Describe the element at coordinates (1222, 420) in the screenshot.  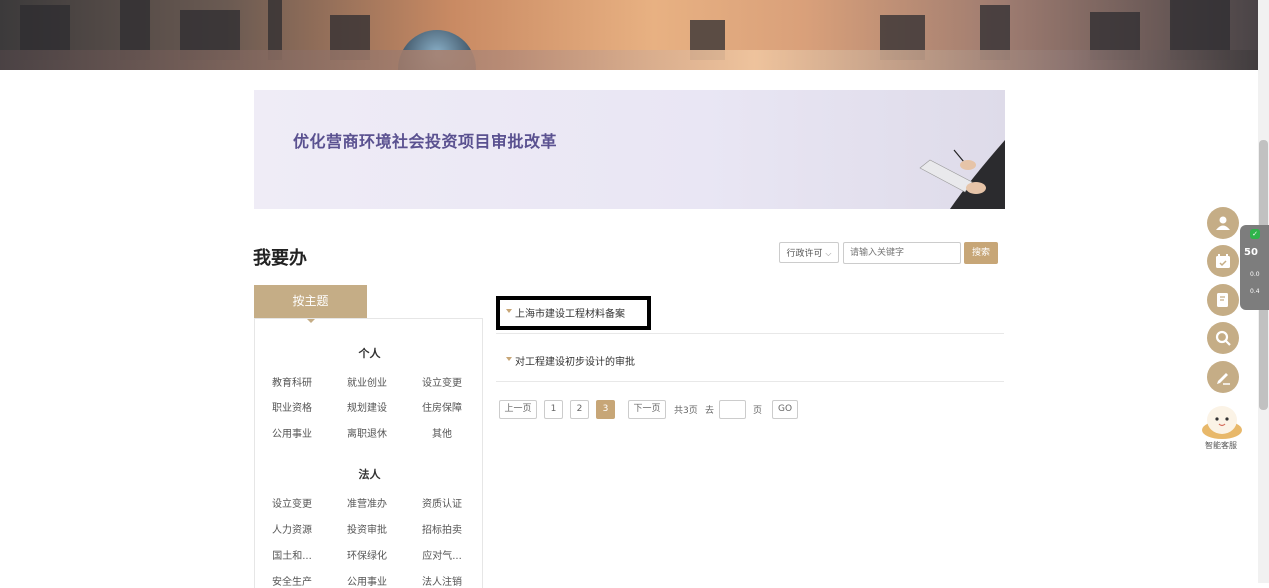
I see `mascot-icon` at that location.